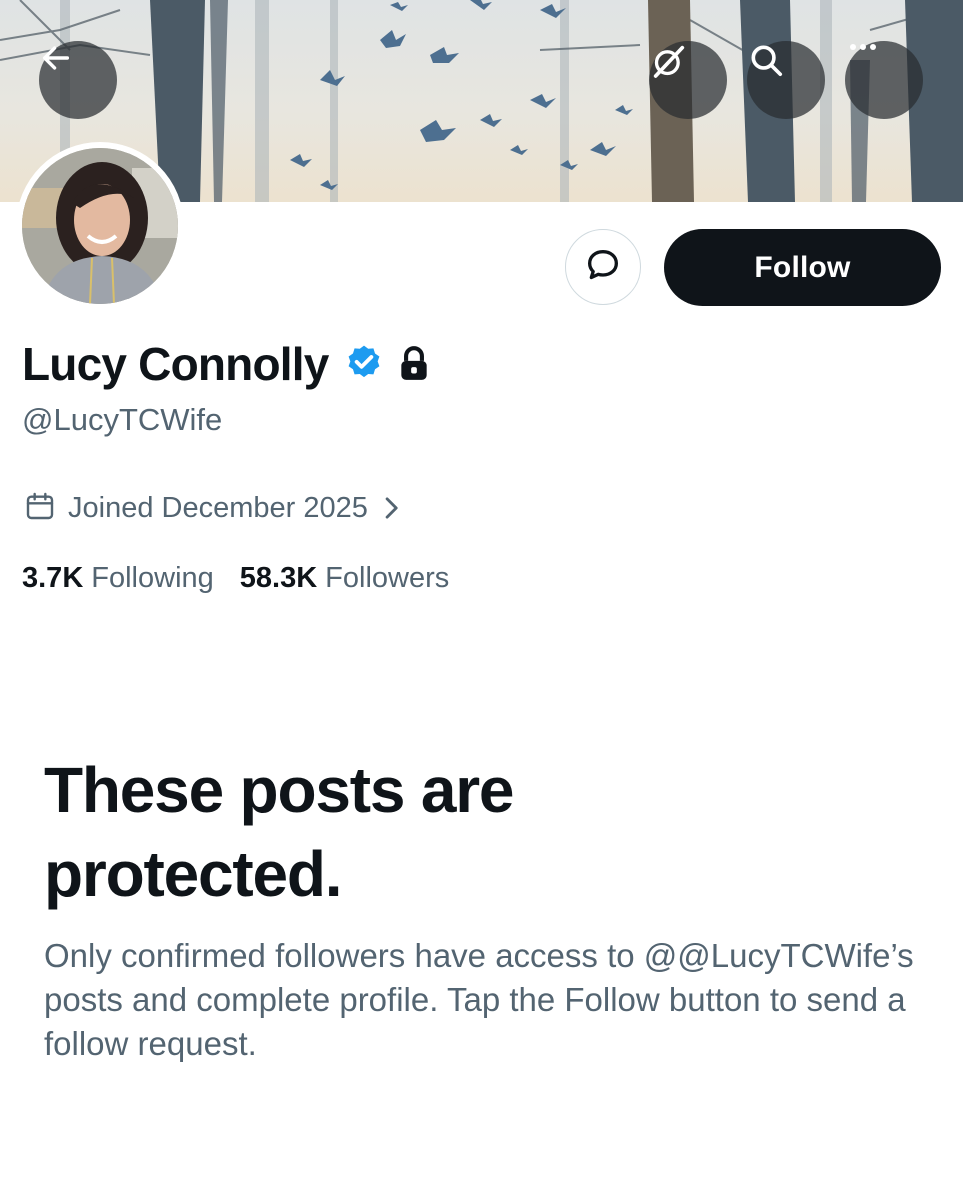  Describe the element at coordinates (40, 508) in the screenshot. I see `calendar-icon` at that location.